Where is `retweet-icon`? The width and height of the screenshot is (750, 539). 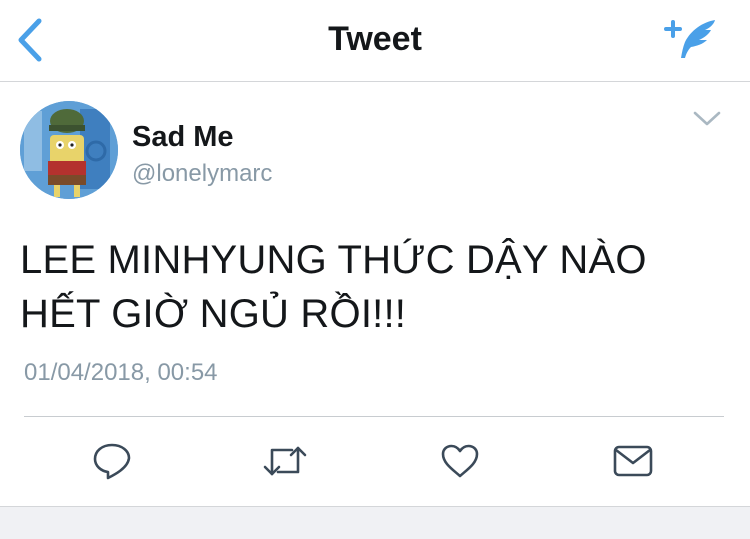
retweet-icon is located at coordinates (285, 461).